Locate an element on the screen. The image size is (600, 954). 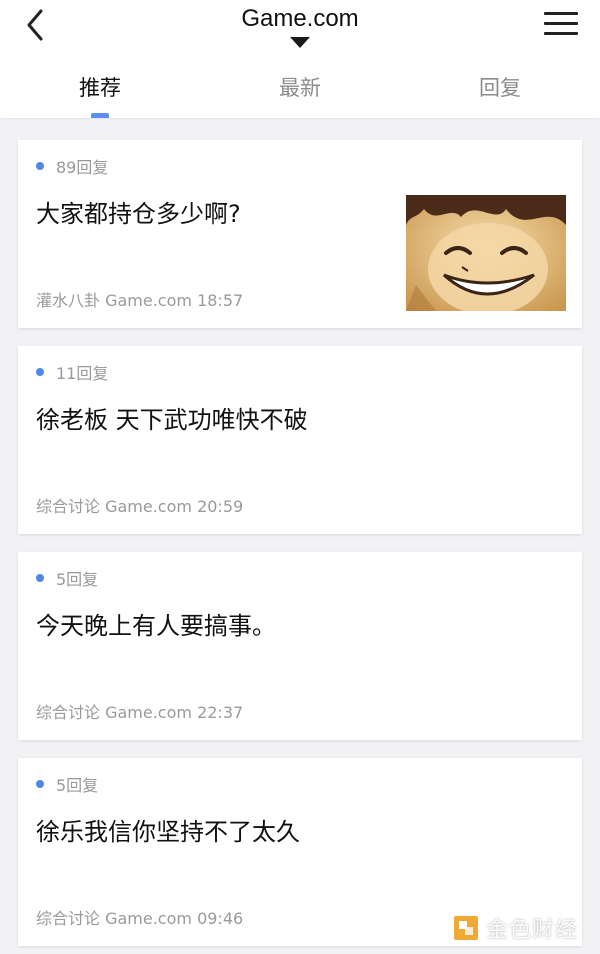
thumbnail-image is located at coordinates (486, 255).